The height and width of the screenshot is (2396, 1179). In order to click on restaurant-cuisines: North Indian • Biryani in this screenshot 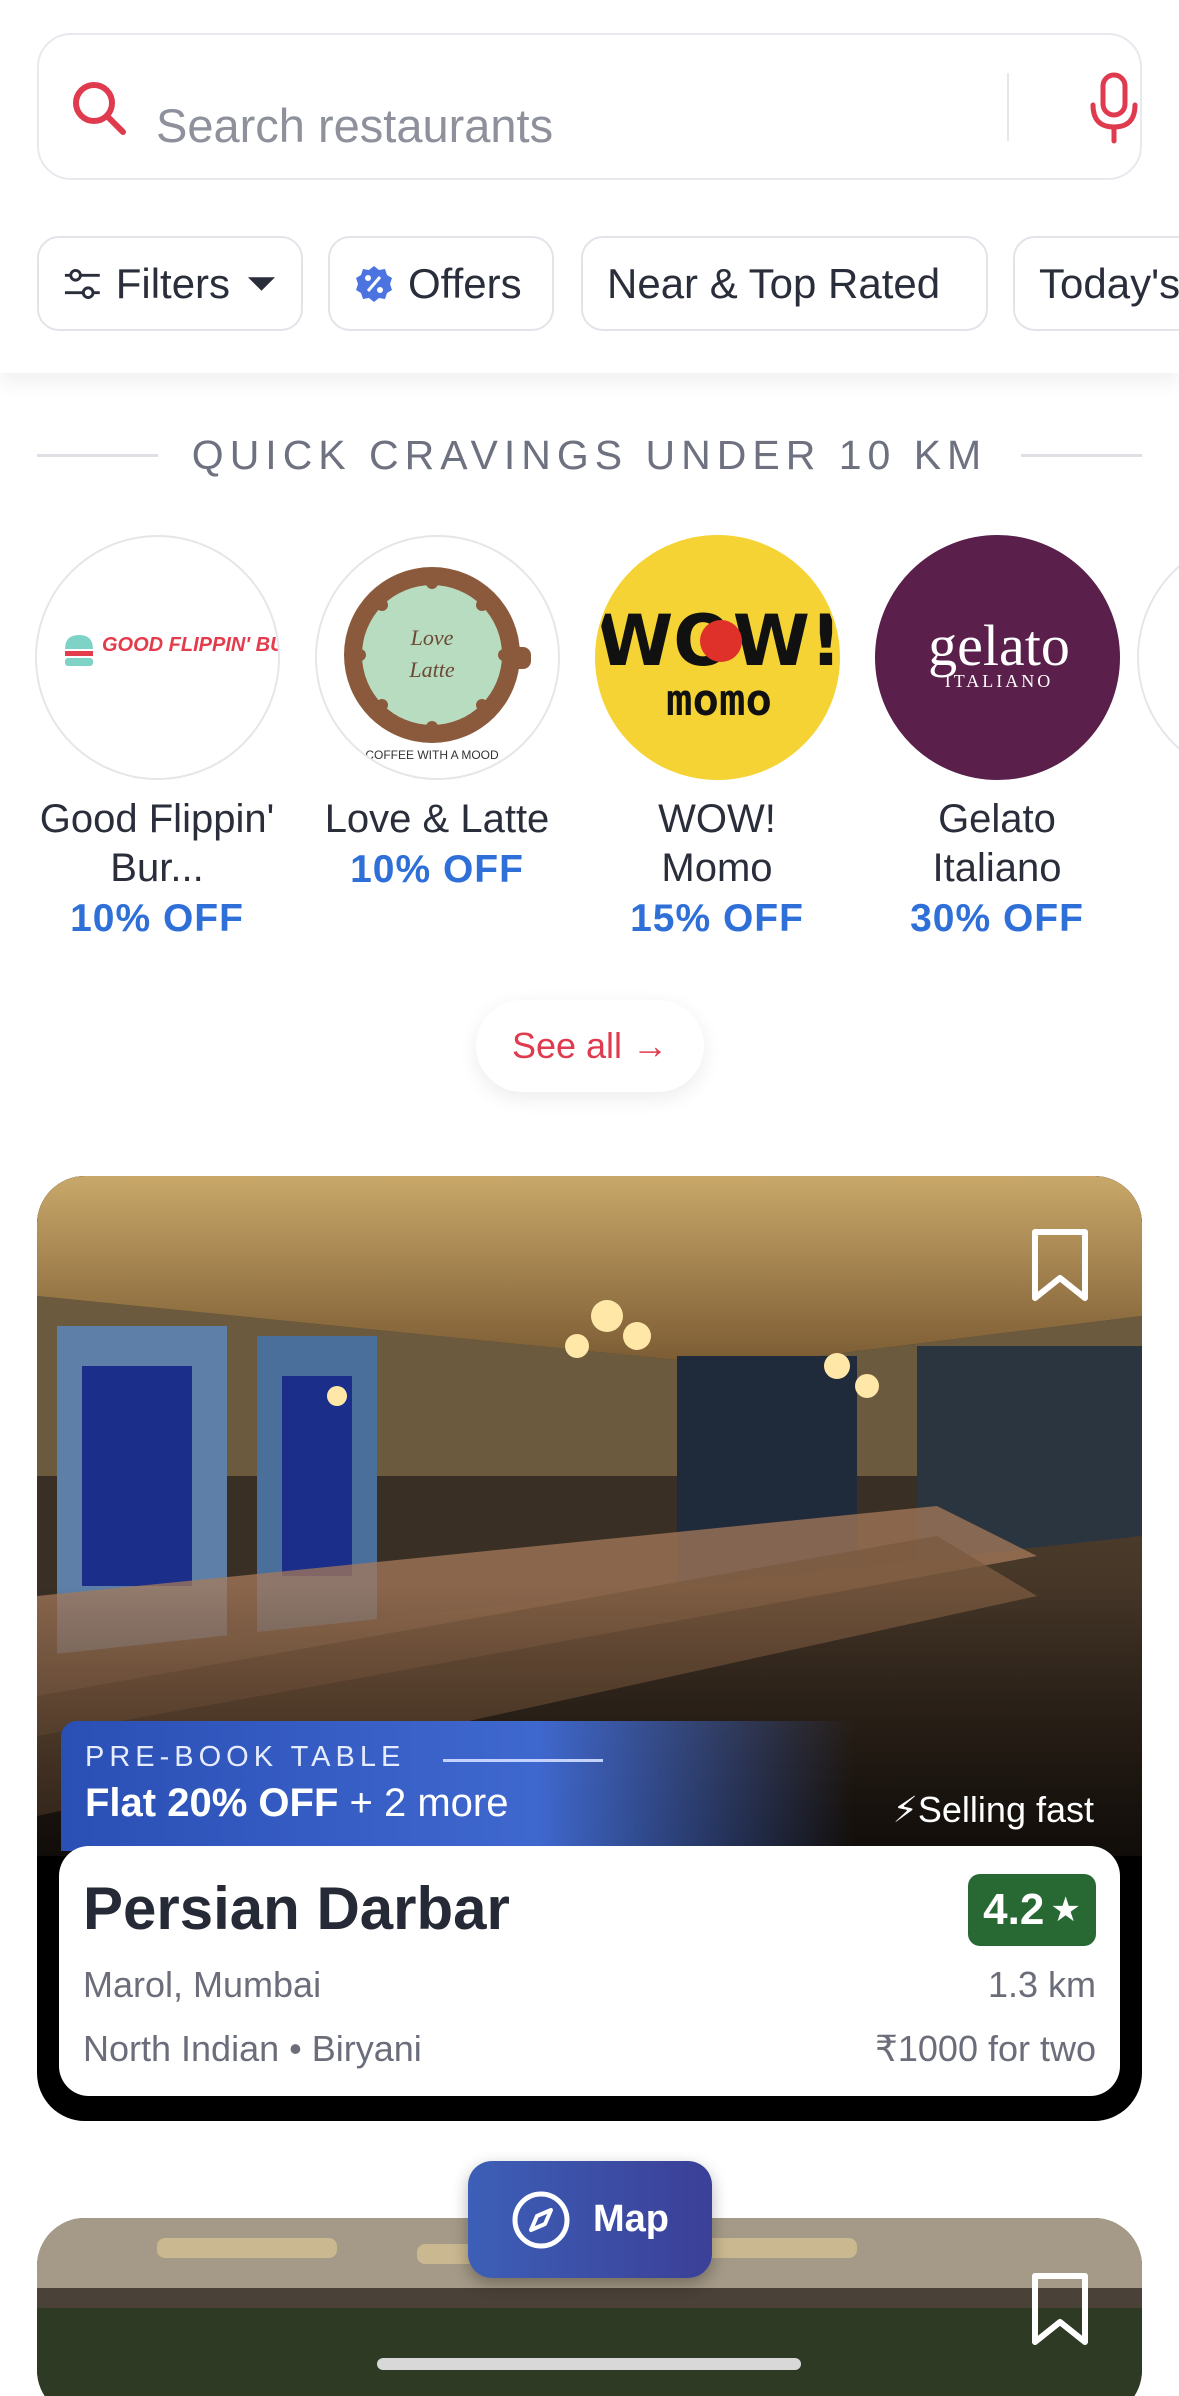, I will do `click(252, 2048)`.